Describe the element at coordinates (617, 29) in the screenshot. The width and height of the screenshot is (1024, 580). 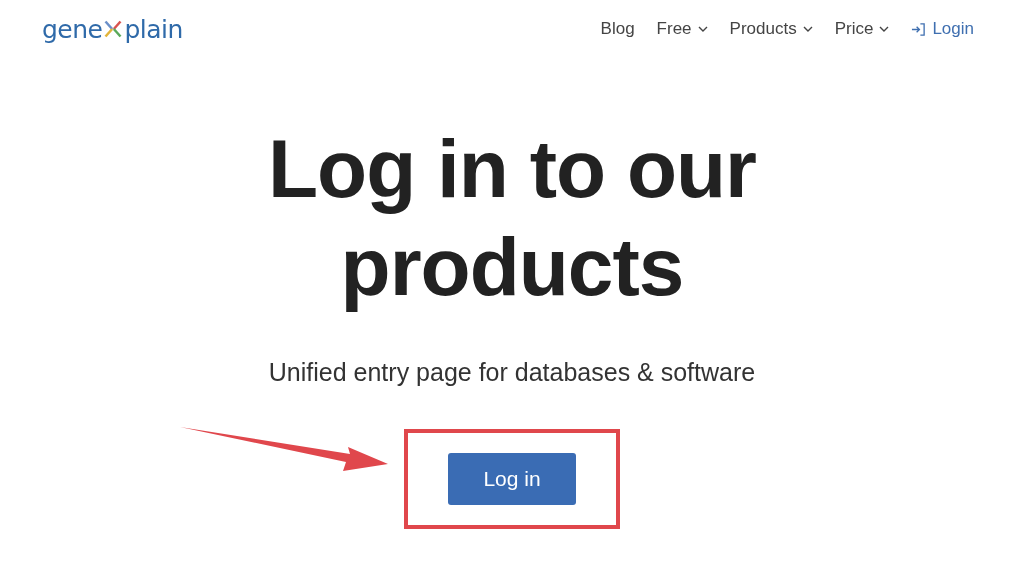
I see `nav-link: Blog` at that location.